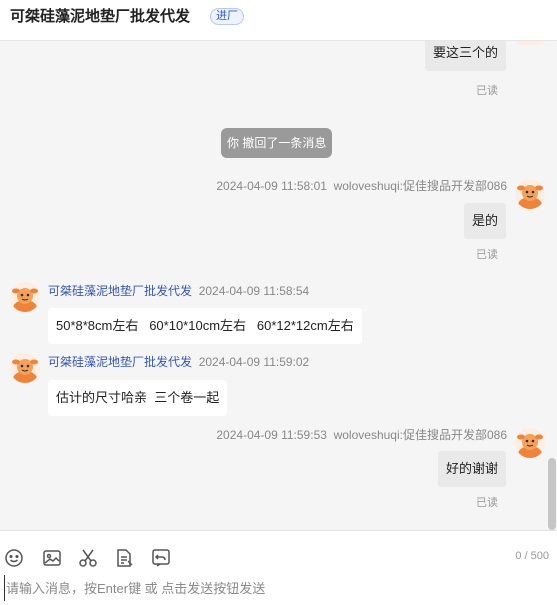  I want to click on message-time: 2024-04-09 11:58:54, so click(254, 291).